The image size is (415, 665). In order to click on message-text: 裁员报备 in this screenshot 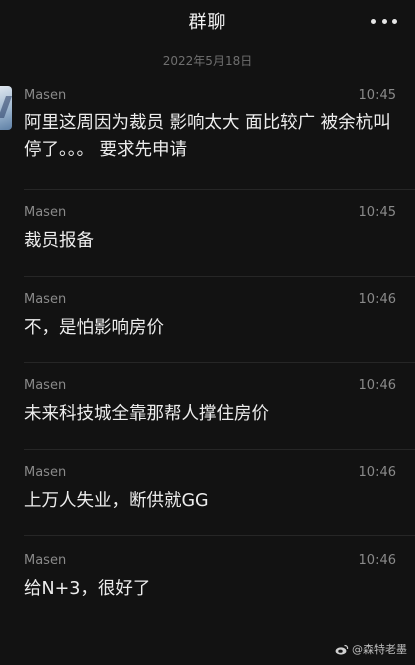, I will do `click(59, 241)`.